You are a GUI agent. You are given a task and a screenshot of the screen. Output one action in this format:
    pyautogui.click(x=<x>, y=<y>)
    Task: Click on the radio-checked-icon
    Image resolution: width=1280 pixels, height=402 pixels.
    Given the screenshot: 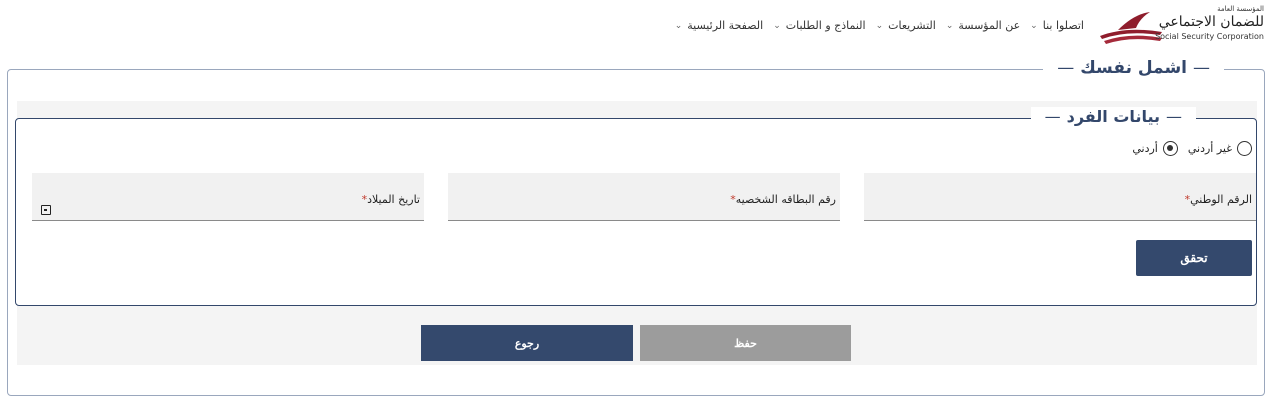 What is the action you would take?
    pyautogui.click(x=1170, y=148)
    